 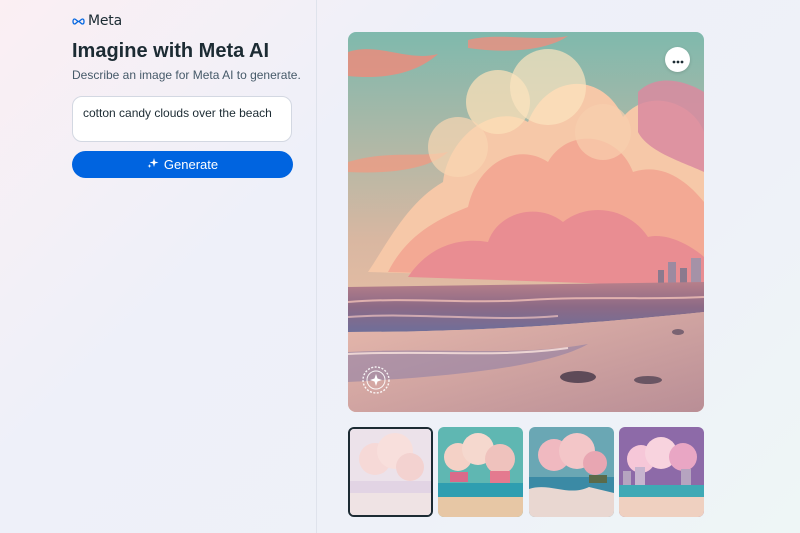 What do you see at coordinates (191, 164) in the screenshot?
I see `generate-button-label: Generate` at bounding box center [191, 164].